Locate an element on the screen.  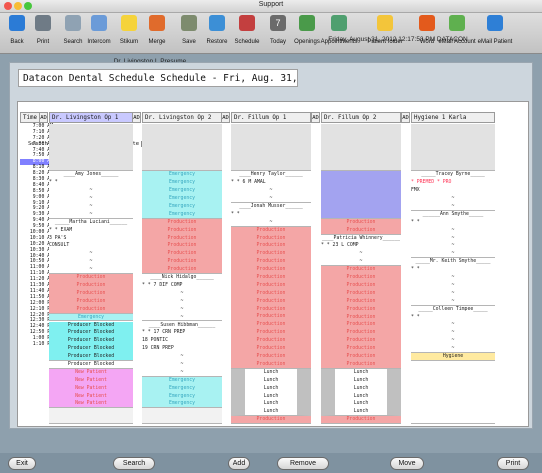
toolbar-email-patient-button: eMail Patient is located at coordinates (495, 33).